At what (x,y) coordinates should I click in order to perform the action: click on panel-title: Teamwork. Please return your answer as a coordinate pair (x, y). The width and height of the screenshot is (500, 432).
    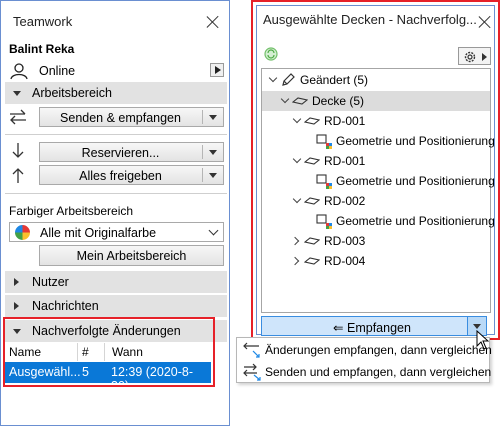
    Looking at the image, I should click on (43, 21).